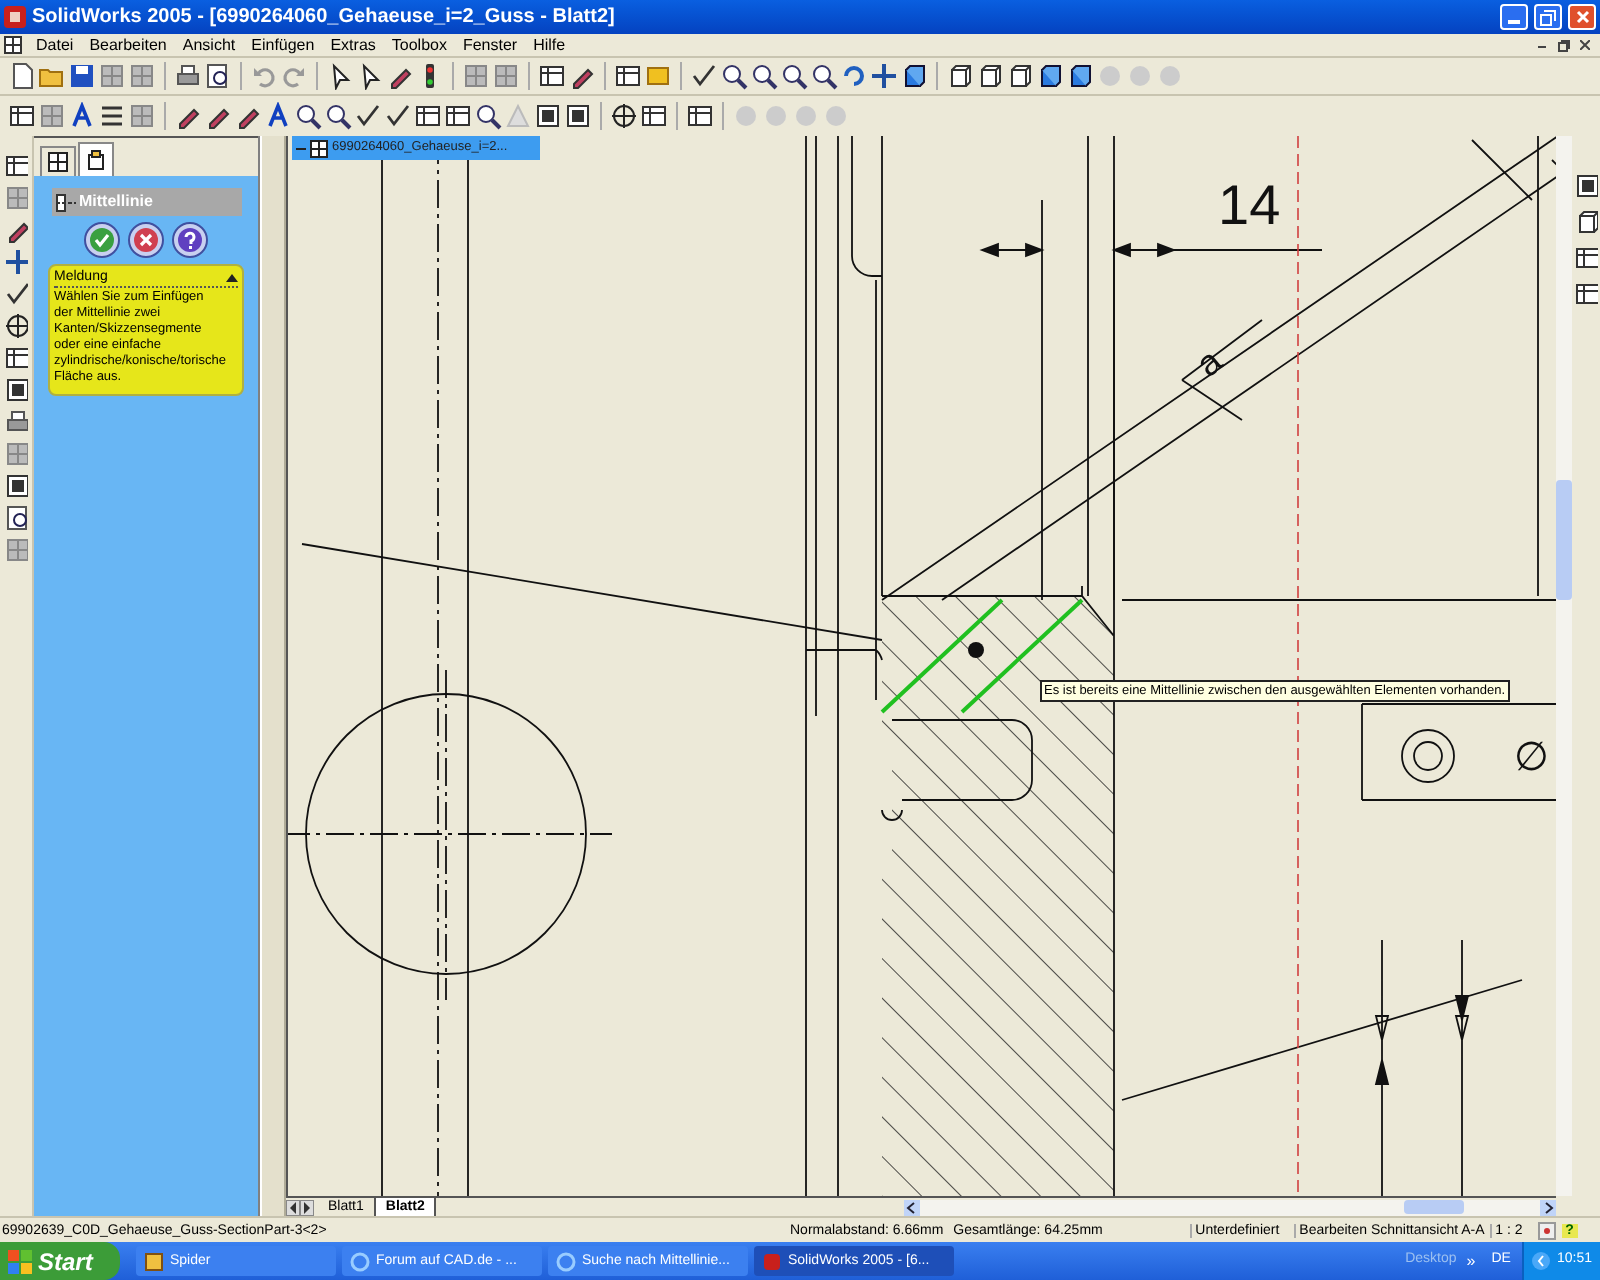 This screenshot has width=1600, height=1280. What do you see at coordinates (884, 76) in the screenshot?
I see `pan-icon` at bounding box center [884, 76].